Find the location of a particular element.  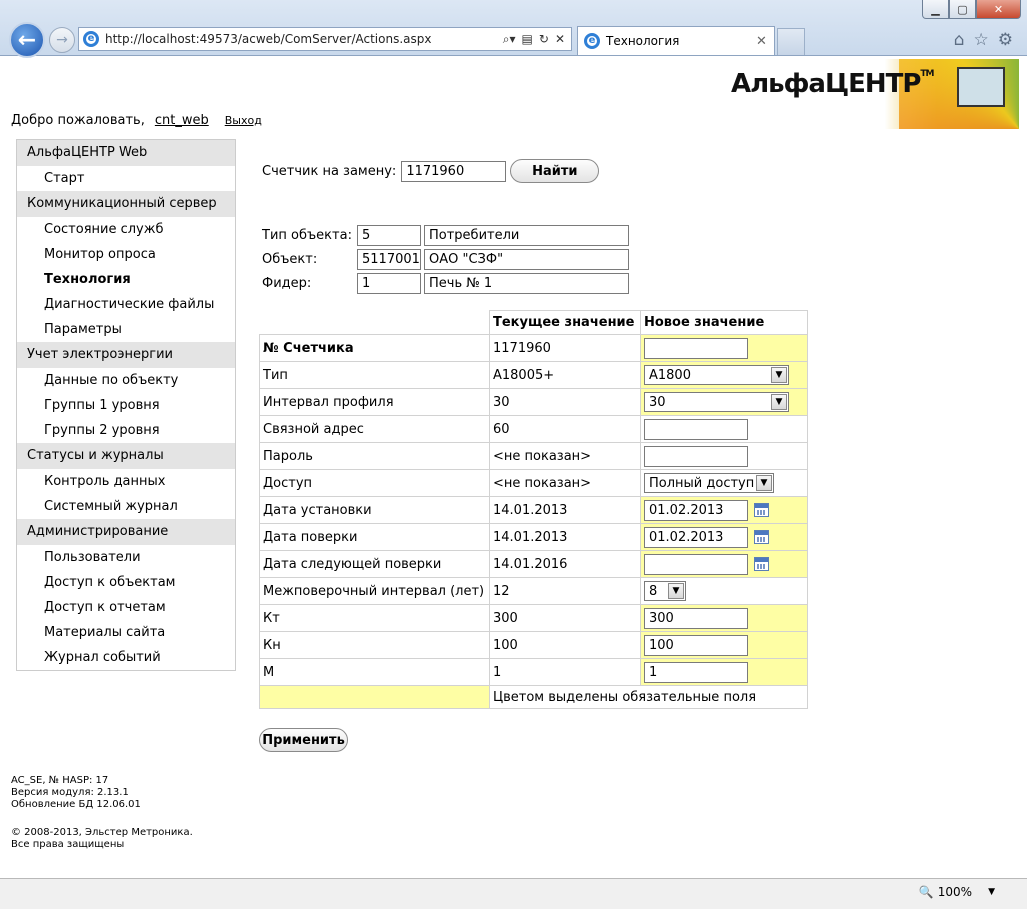

new-value-select: A1800 ▼ is located at coordinates (716, 375).